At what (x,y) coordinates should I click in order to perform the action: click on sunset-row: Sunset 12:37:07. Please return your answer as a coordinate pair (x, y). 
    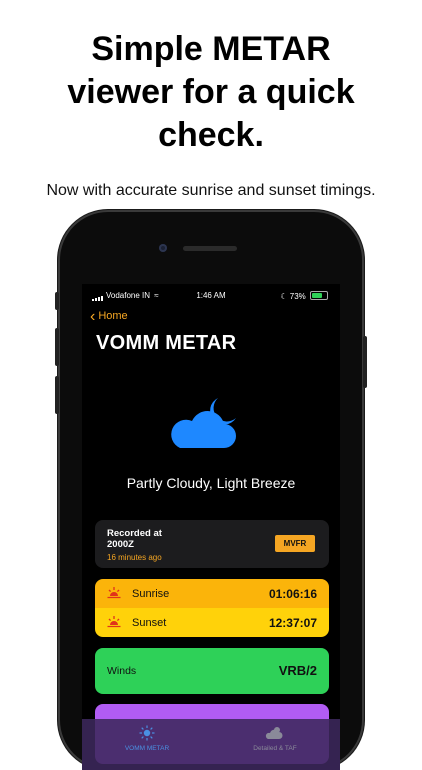
    Looking at the image, I should click on (212, 622).